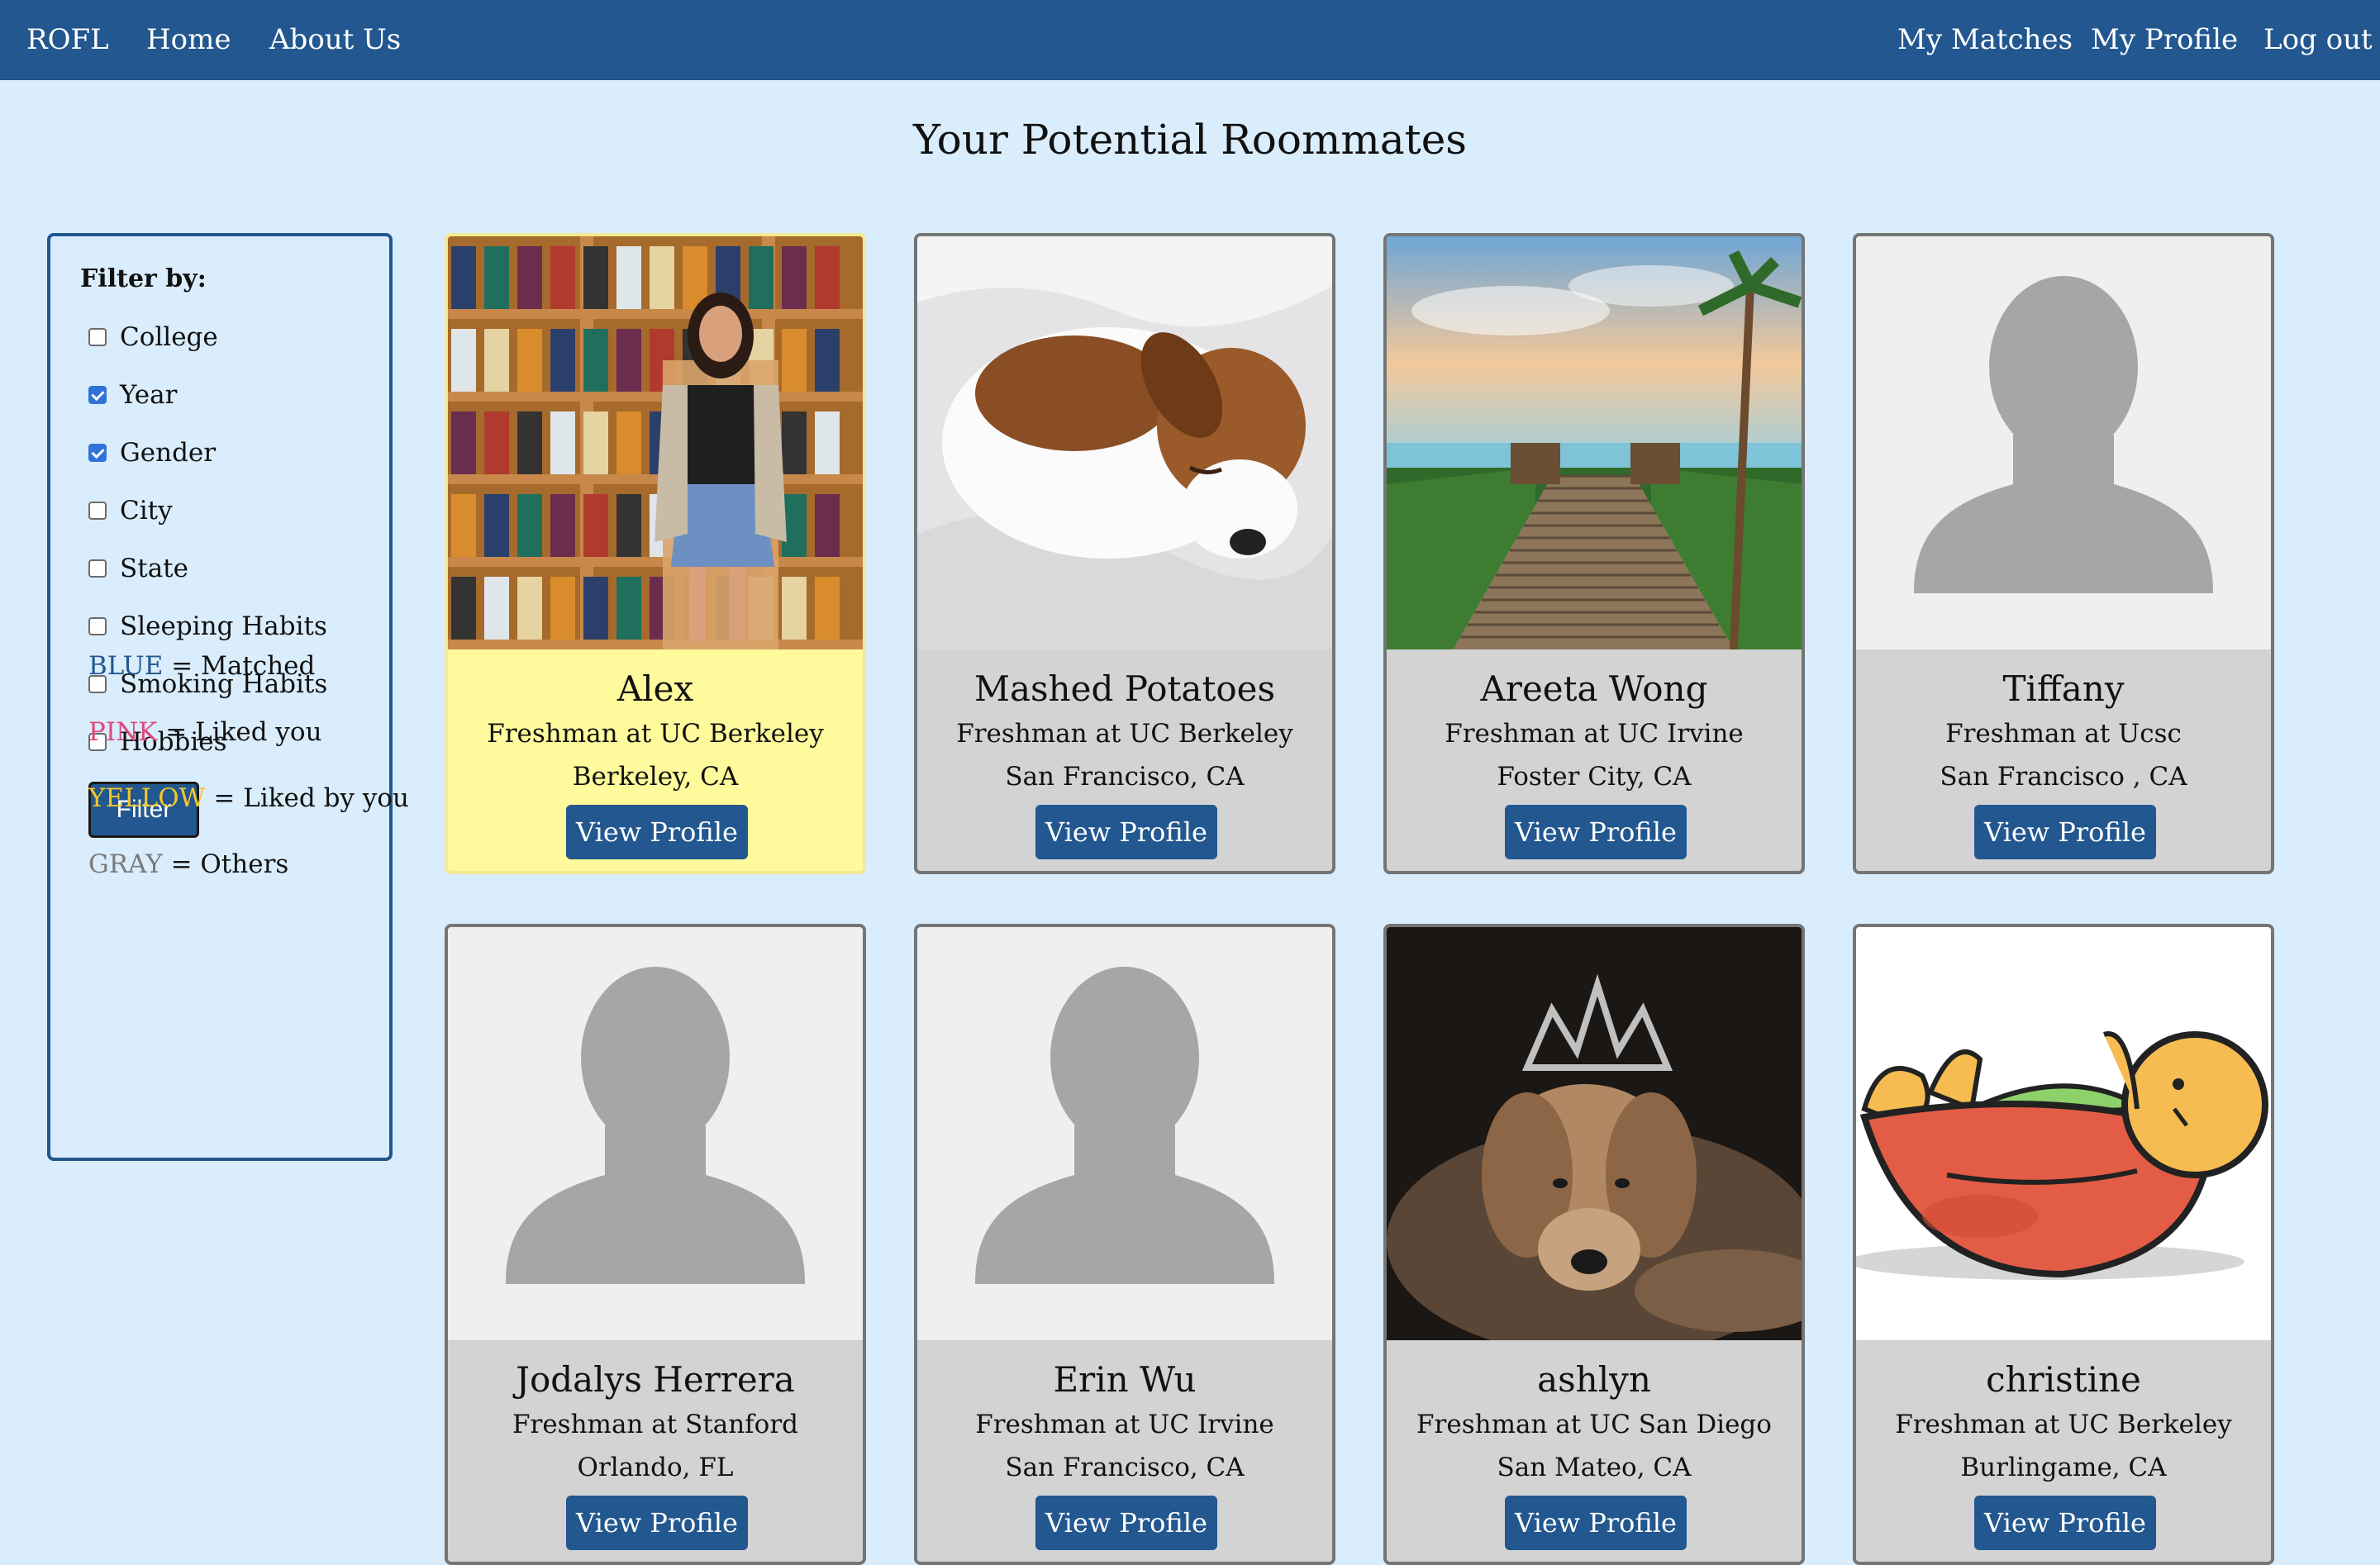 Image resolution: width=2380 pixels, height=1565 pixels. What do you see at coordinates (169, 337) in the screenshot?
I see `filter-option-label: College` at bounding box center [169, 337].